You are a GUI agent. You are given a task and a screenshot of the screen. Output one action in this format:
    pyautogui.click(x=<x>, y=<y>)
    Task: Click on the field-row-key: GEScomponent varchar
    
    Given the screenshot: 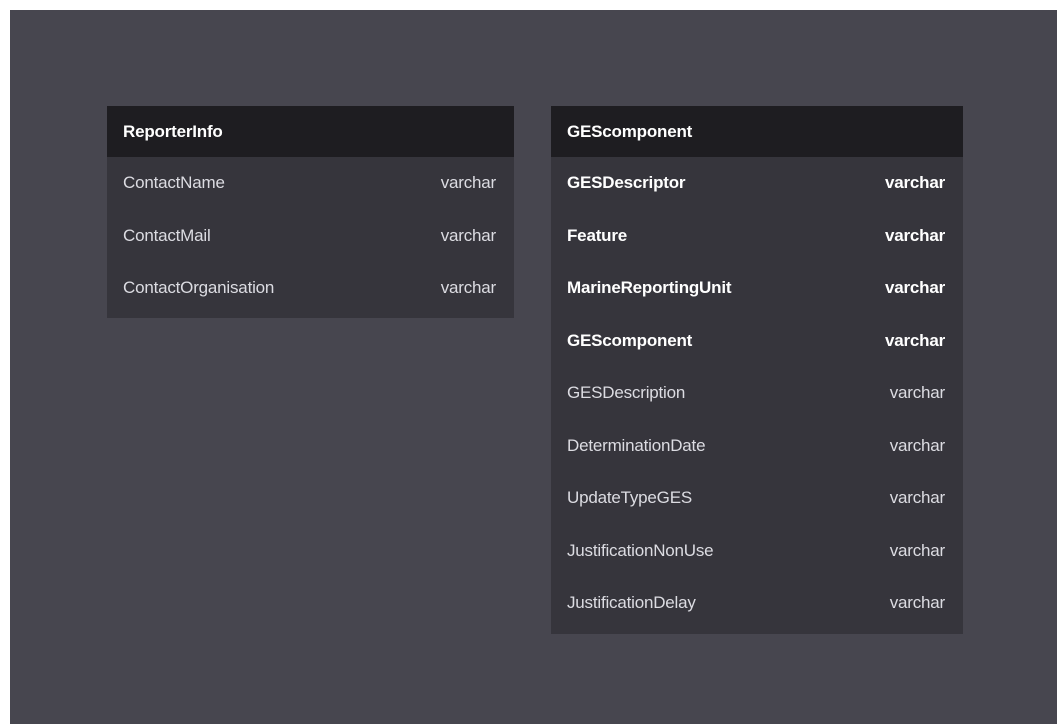 What is the action you would take?
    pyautogui.click(x=757, y=341)
    